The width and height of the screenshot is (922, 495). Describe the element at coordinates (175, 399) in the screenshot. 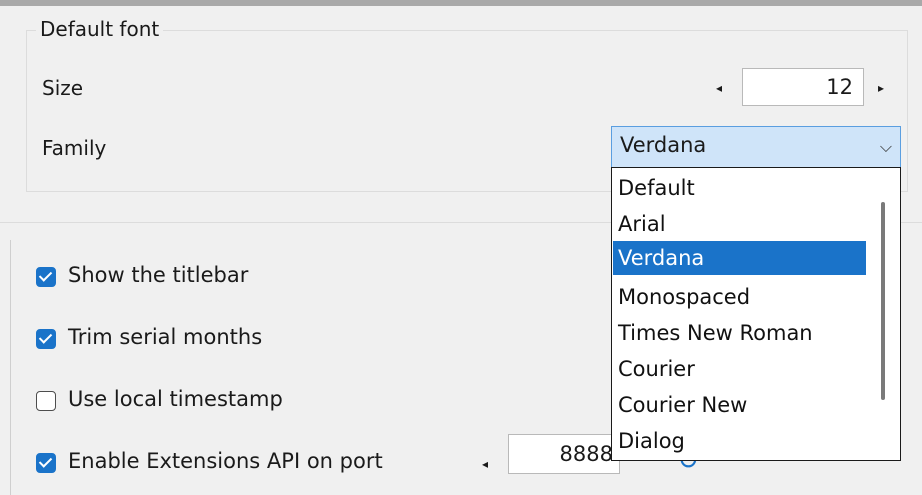

I see `use-local-timestamp-label: Use local timestamp` at that location.